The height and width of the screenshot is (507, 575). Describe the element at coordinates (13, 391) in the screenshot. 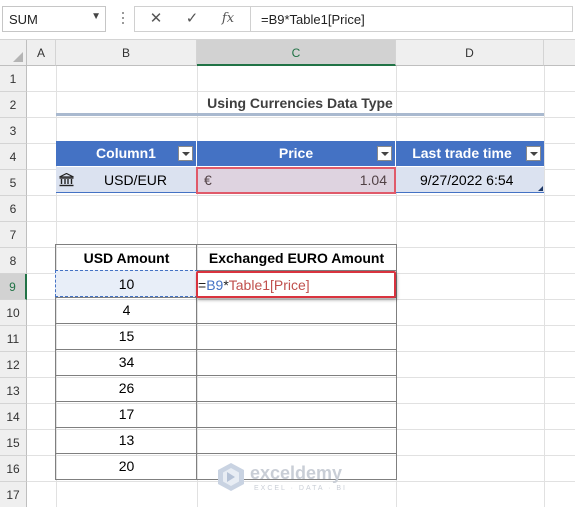

I see `row-header-13: 13` at that location.